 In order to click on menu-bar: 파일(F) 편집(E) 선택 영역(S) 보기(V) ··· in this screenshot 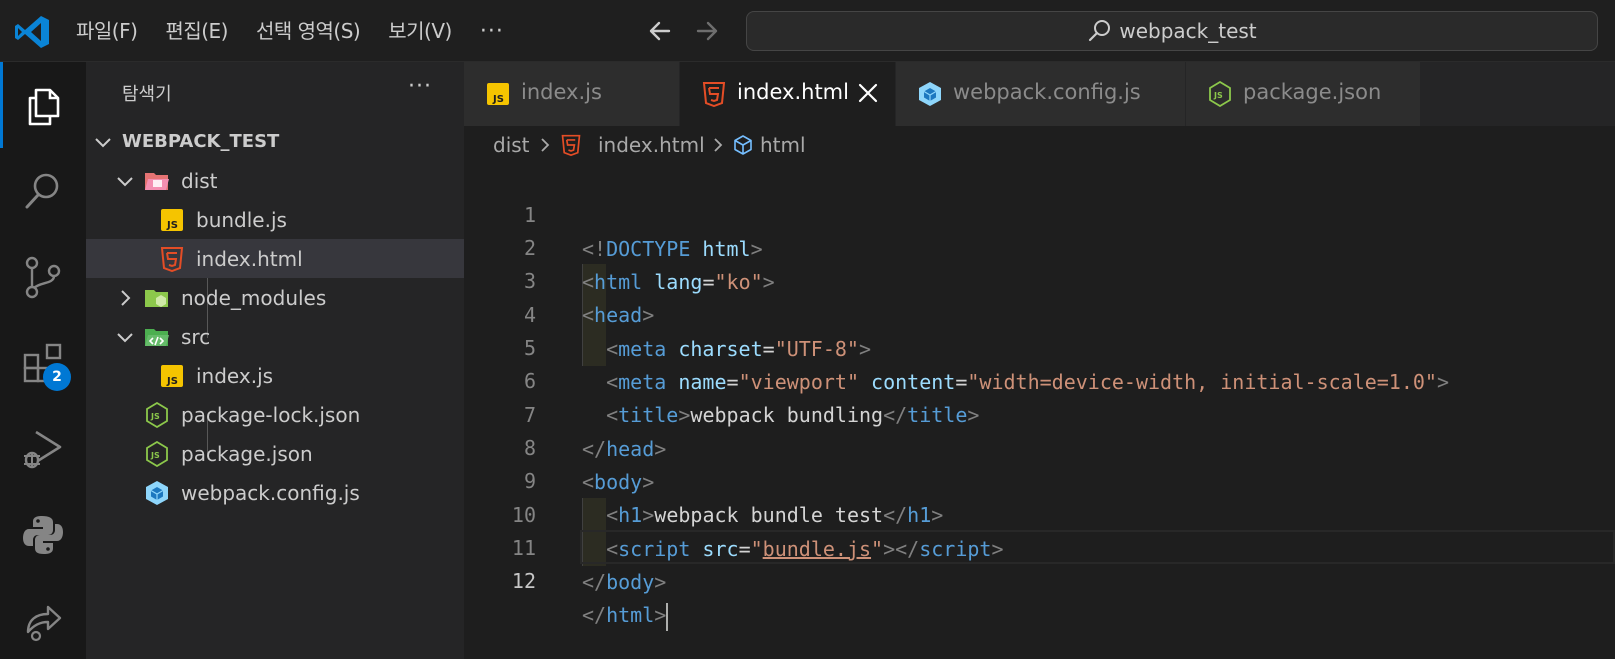, I will do `click(290, 31)`.